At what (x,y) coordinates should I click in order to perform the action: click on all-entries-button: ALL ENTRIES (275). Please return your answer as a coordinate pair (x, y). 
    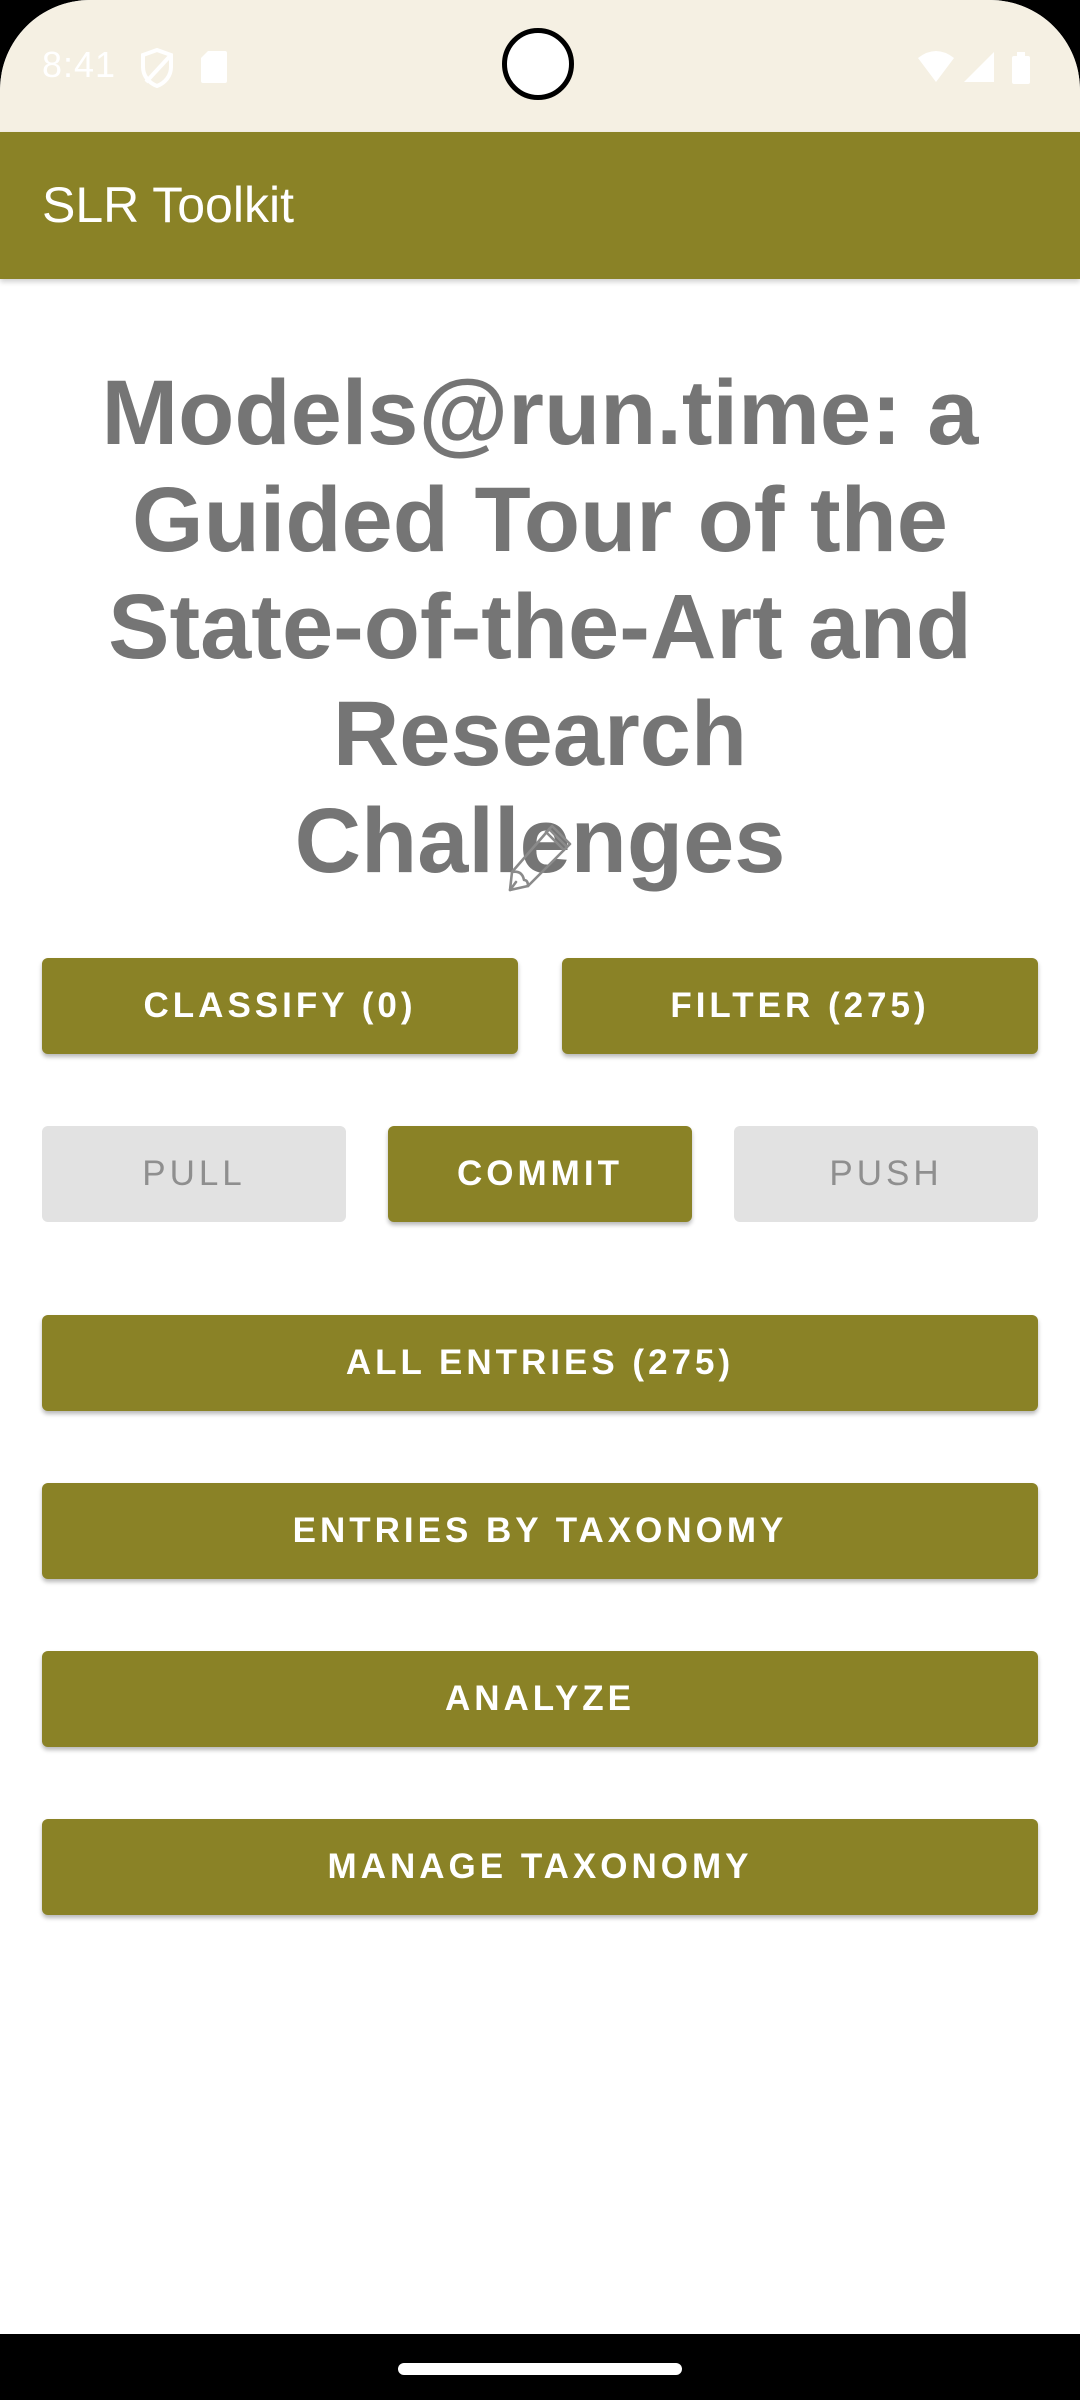
    Looking at the image, I should click on (540, 1363).